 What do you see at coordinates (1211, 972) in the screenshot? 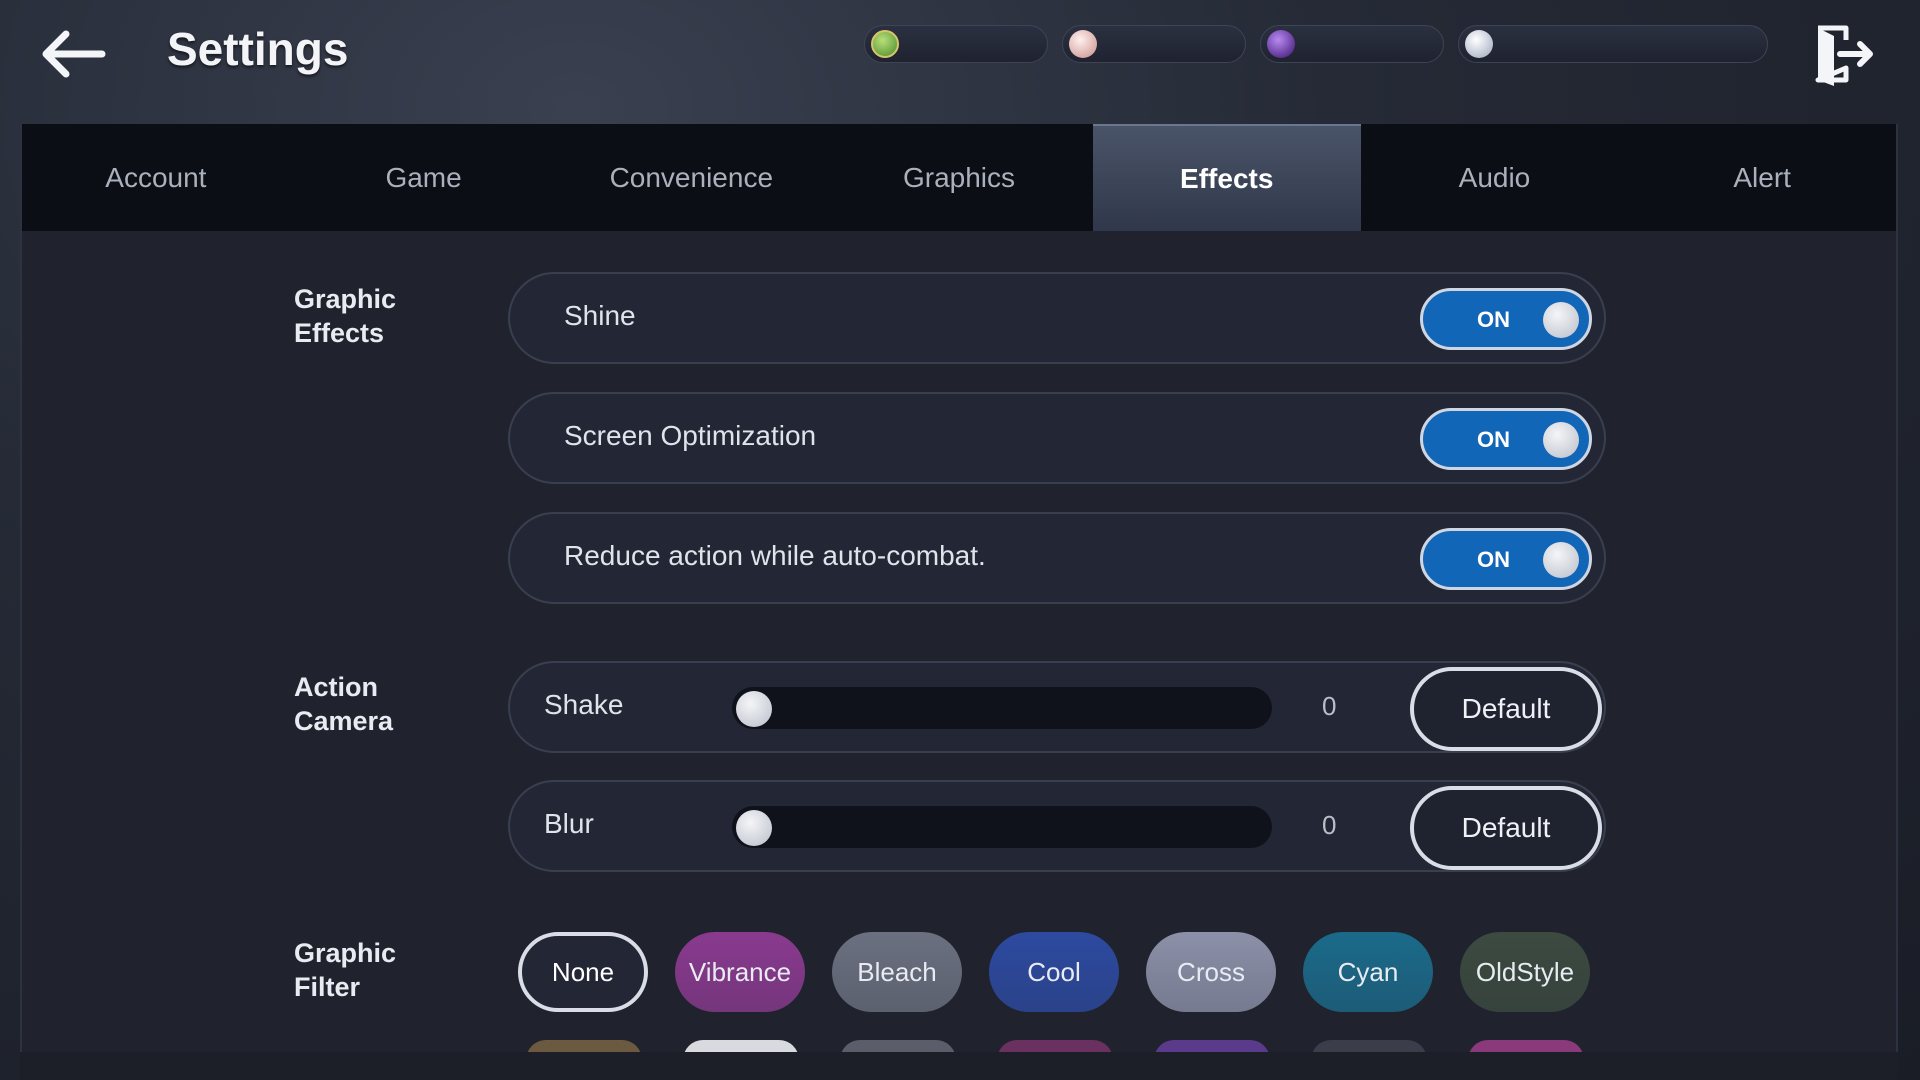
I see `filter-cross: Cross` at bounding box center [1211, 972].